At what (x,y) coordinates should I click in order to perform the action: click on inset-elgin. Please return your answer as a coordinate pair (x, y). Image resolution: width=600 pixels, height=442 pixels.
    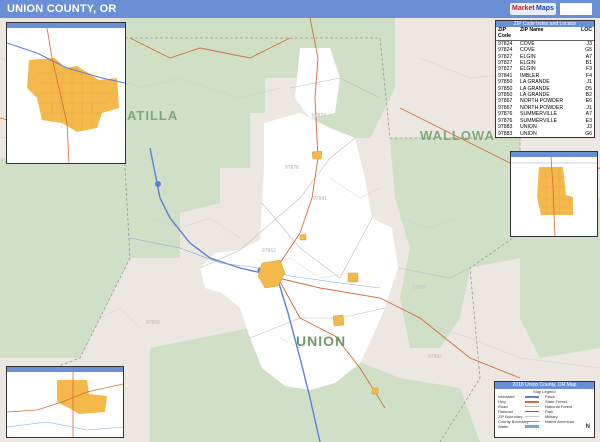
    Looking at the image, I should click on (554, 194).